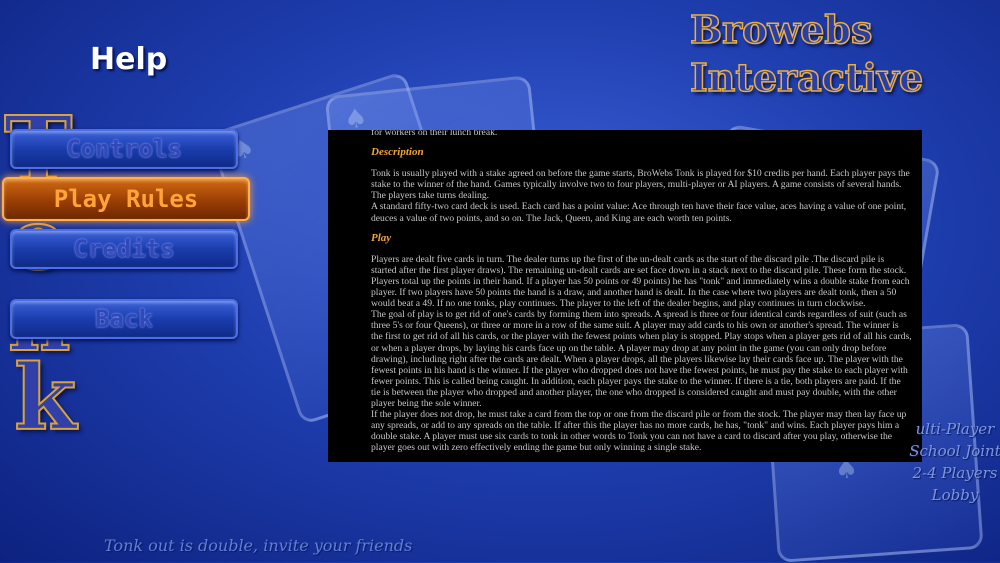 The width and height of the screenshot is (1000, 563). What do you see at coordinates (955, 473) in the screenshot?
I see `lobby-info-line: 2-4 Players` at bounding box center [955, 473].